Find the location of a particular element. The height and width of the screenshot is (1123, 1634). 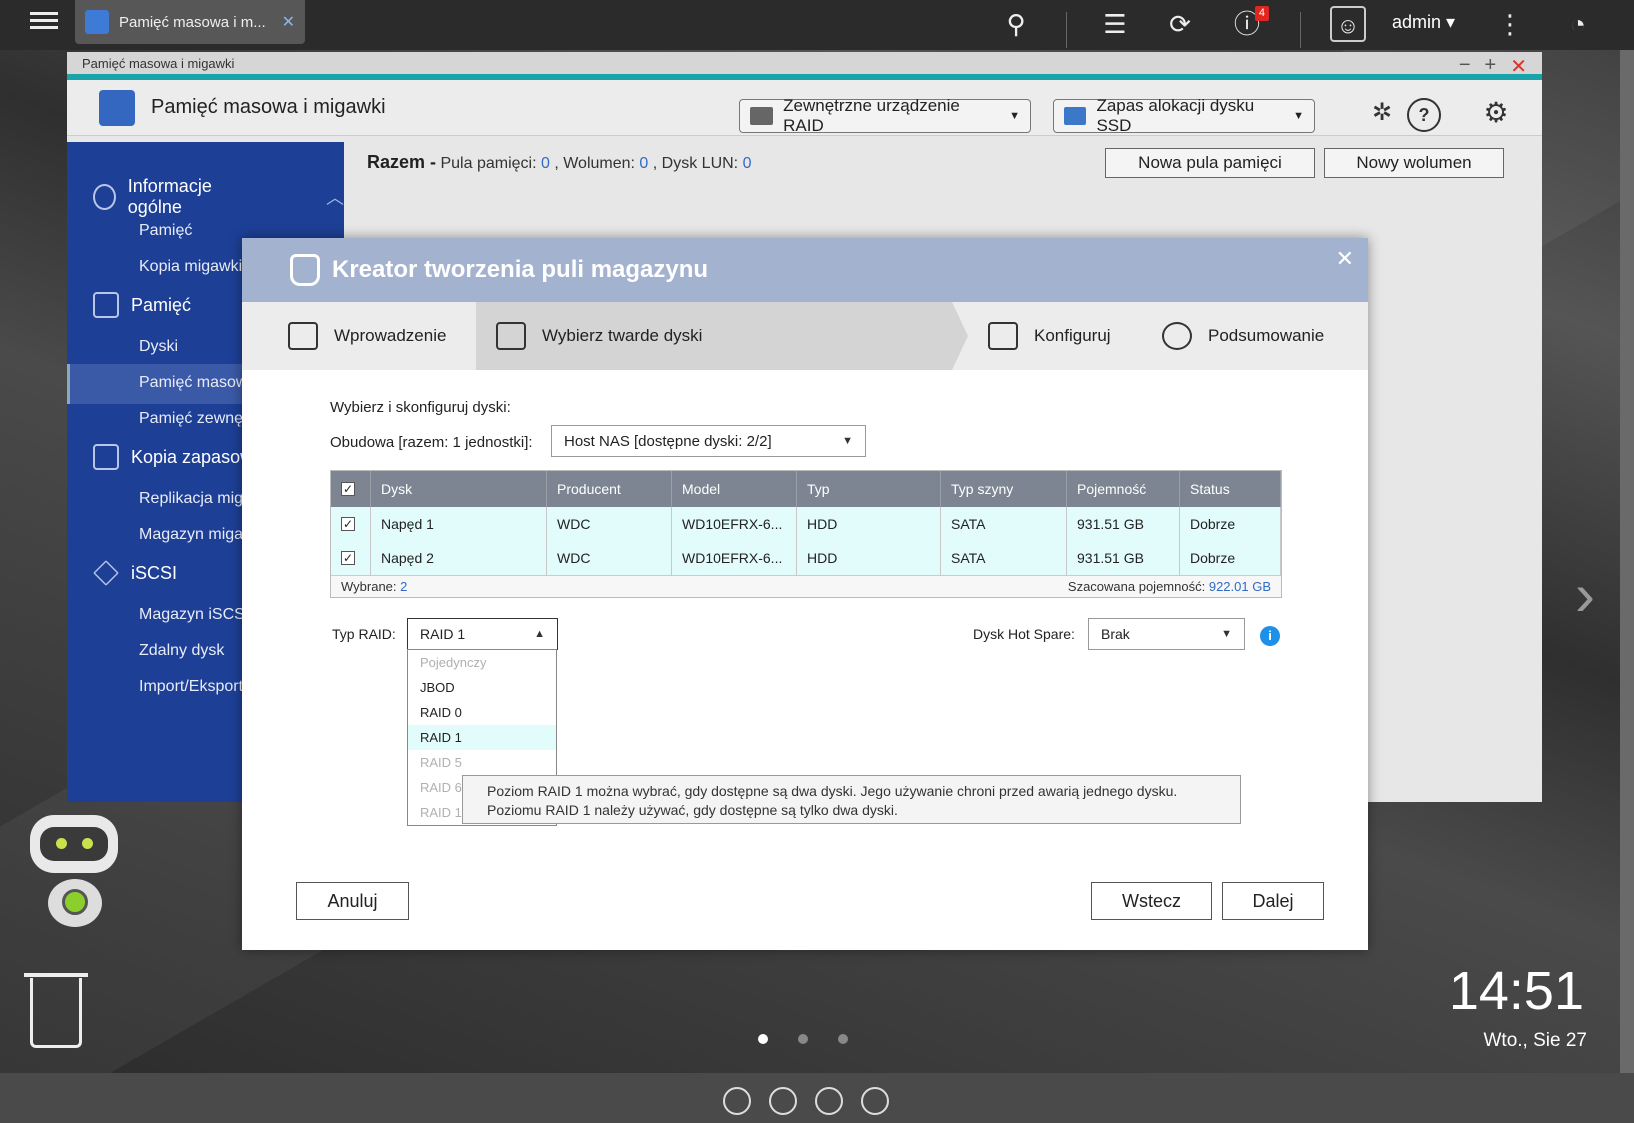

chevron-up-icon: ︿ is located at coordinates (335, 197).